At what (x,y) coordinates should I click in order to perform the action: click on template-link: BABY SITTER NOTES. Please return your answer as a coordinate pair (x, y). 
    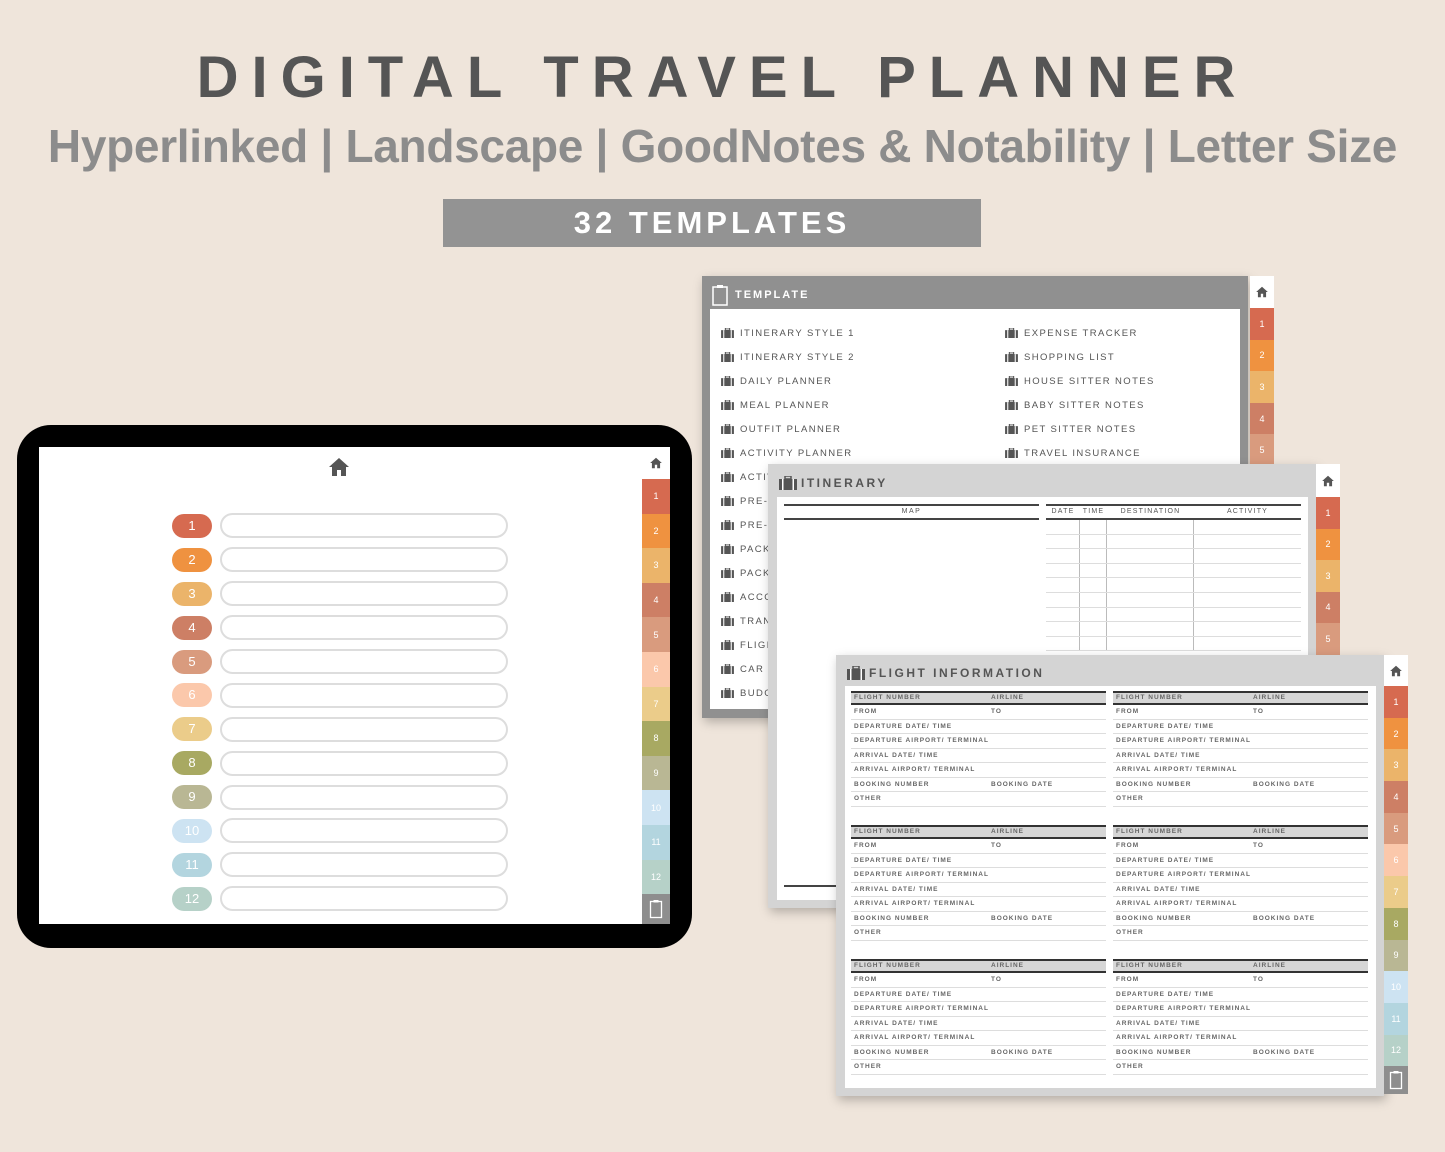
    Looking at the image, I should click on (1080, 405).